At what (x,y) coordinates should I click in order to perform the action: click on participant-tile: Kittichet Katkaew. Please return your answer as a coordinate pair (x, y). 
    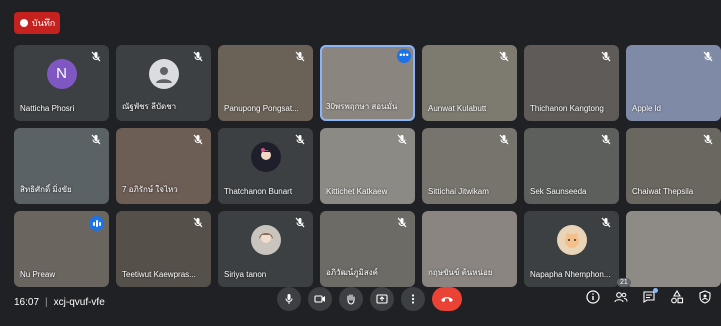
    Looking at the image, I should click on (367, 166).